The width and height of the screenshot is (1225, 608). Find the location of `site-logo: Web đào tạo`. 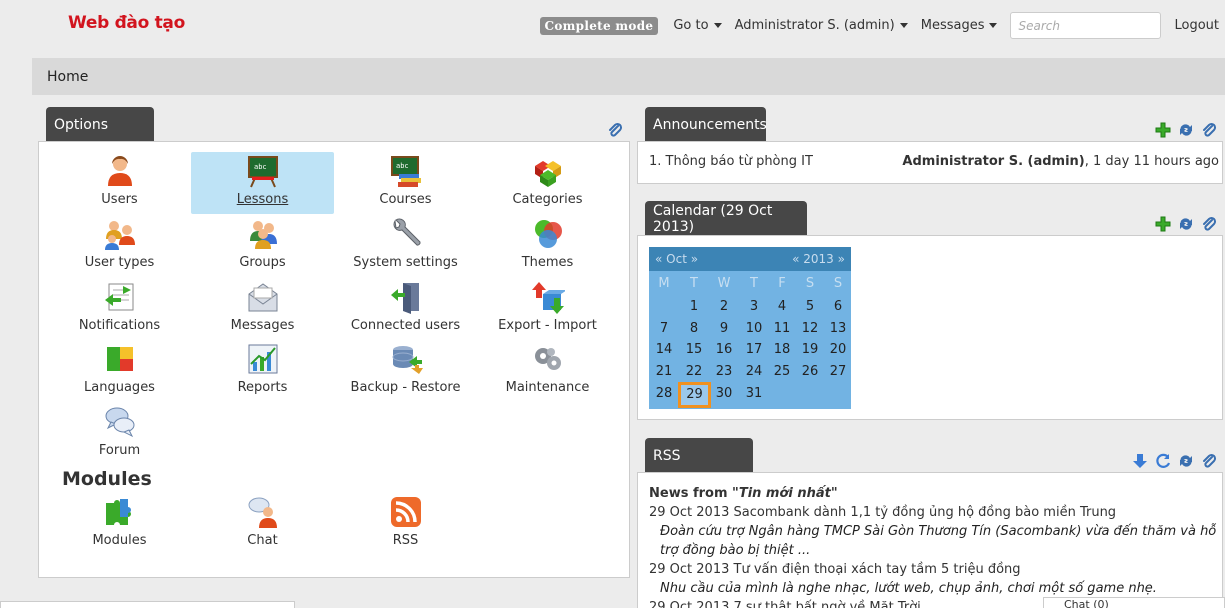

site-logo: Web đào tạo is located at coordinates (126, 23).